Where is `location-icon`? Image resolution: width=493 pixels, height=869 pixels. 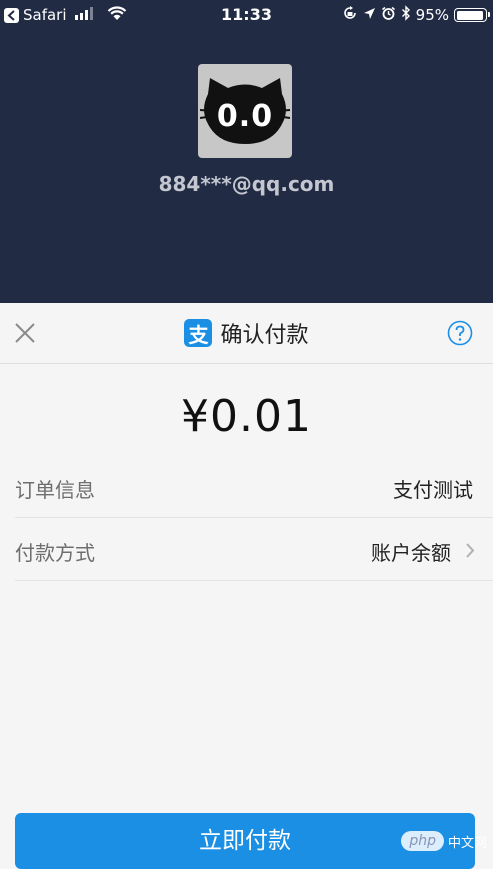 location-icon is located at coordinates (369, 15).